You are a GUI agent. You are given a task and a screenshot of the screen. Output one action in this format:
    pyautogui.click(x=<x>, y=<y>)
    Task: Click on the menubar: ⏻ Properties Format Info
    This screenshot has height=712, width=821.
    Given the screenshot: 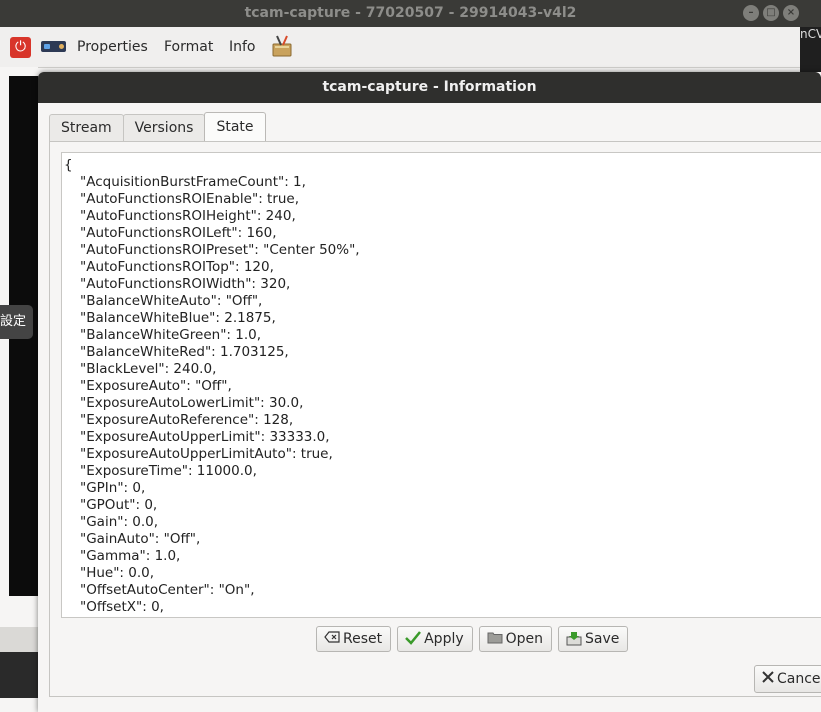 What is the action you would take?
    pyautogui.click(x=400, y=47)
    